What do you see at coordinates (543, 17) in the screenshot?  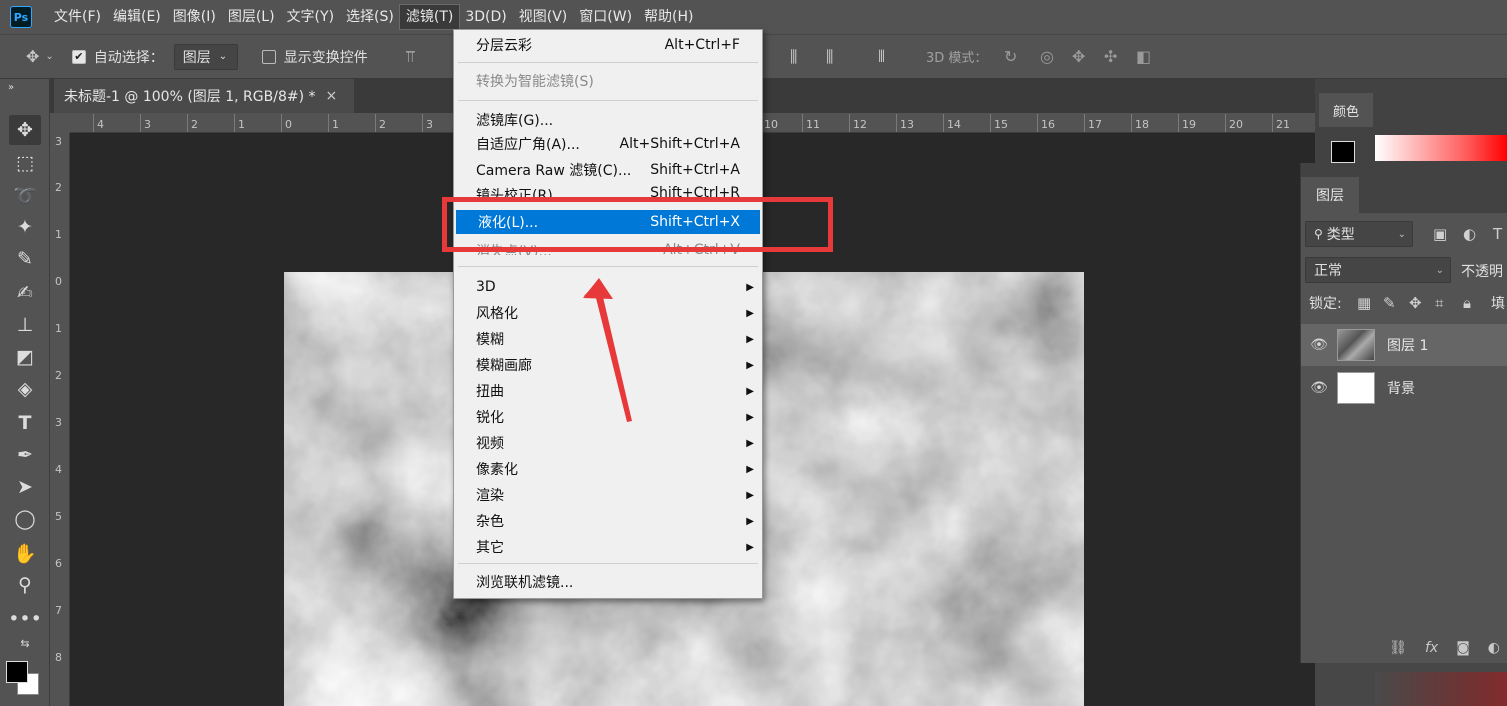 I see `menu-view: 视图(V)` at bounding box center [543, 17].